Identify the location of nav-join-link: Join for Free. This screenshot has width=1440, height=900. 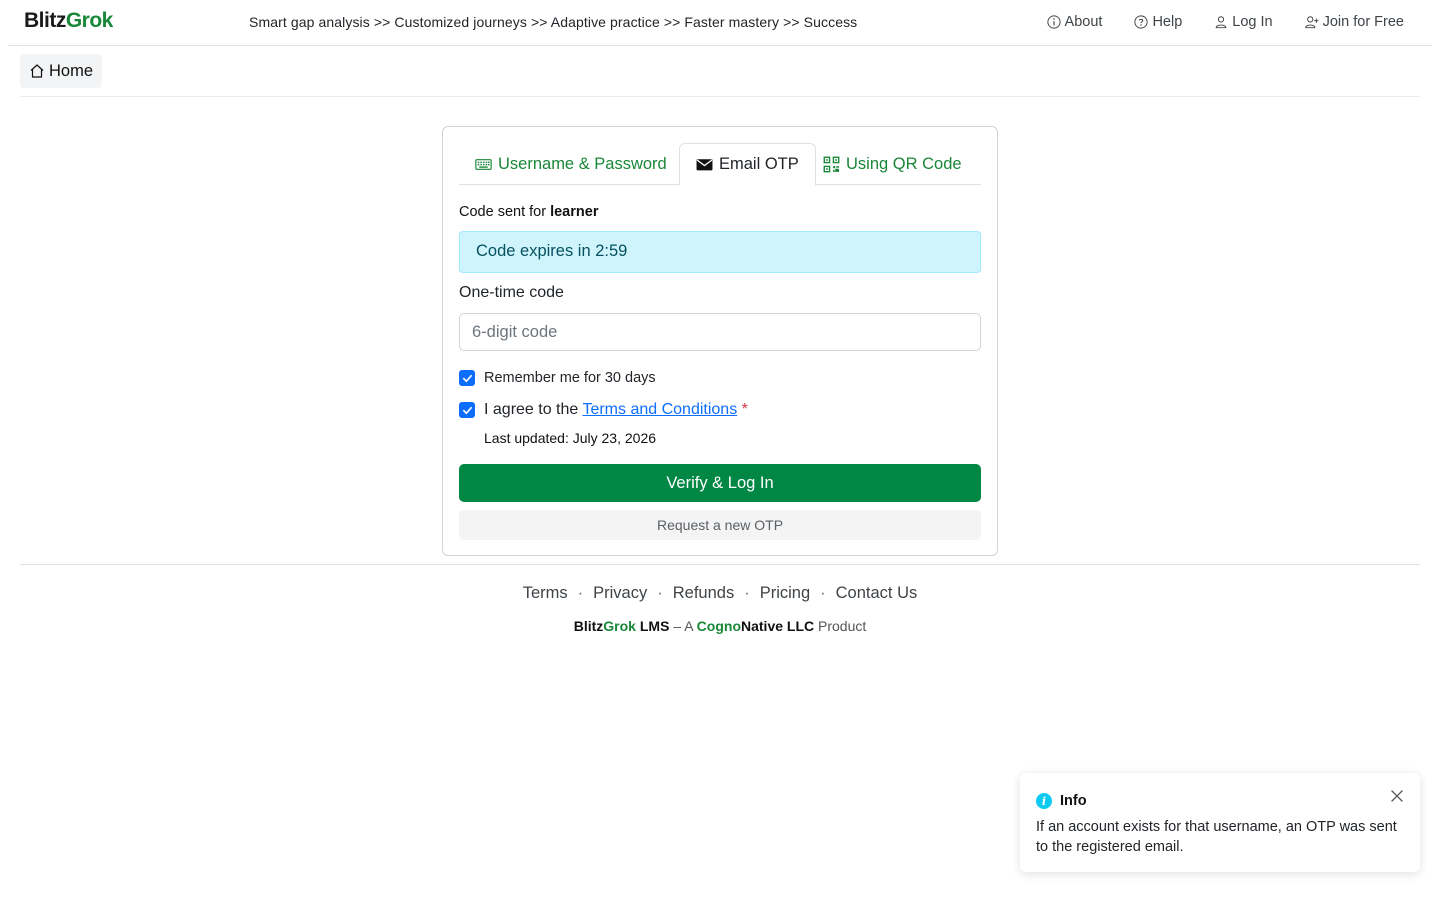
(1354, 22).